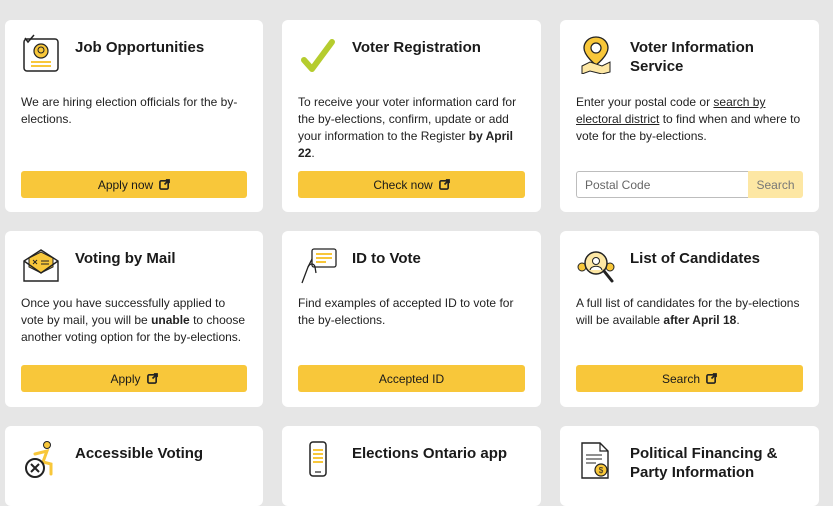 Image resolution: width=833 pixels, height=506 pixels. What do you see at coordinates (596, 265) in the screenshot?
I see `magnifier-people-icon` at bounding box center [596, 265].